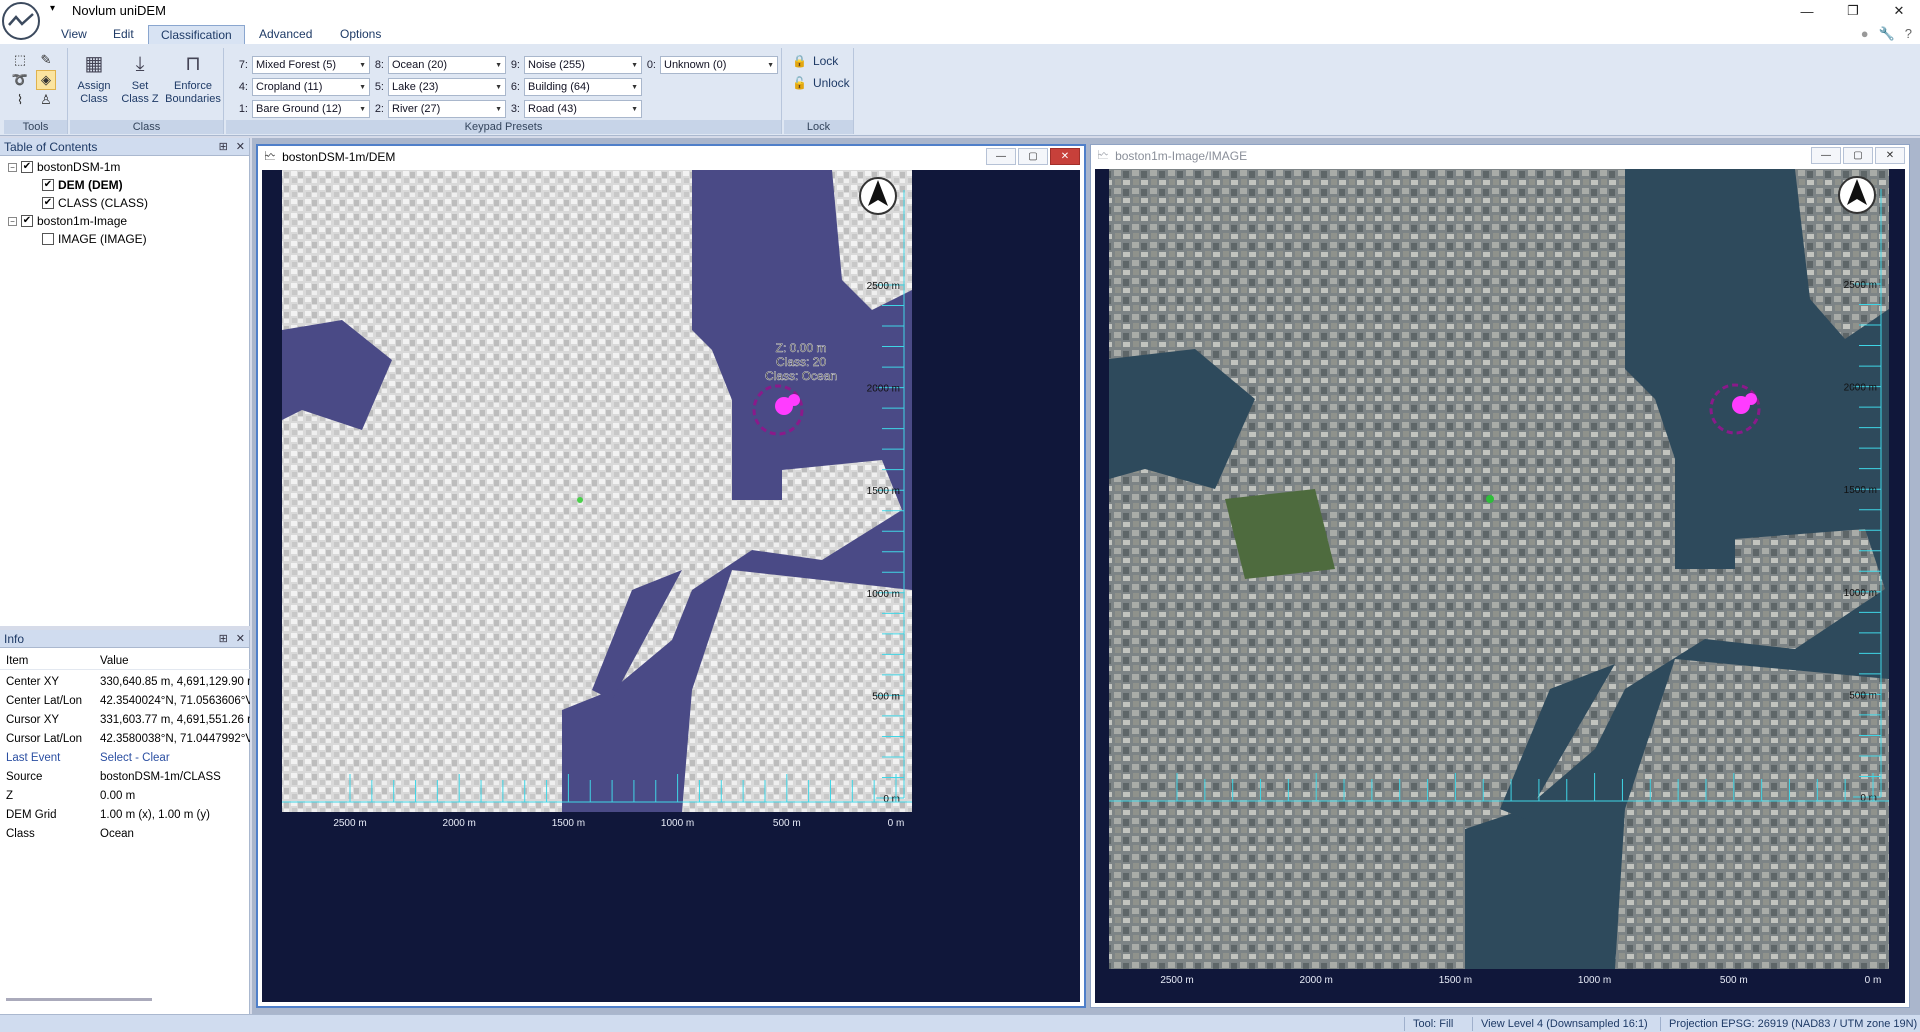  Describe the element at coordinates (801, 376) in the screenshot. I see `tooltip-class-name: Class: Ocean` at that location.